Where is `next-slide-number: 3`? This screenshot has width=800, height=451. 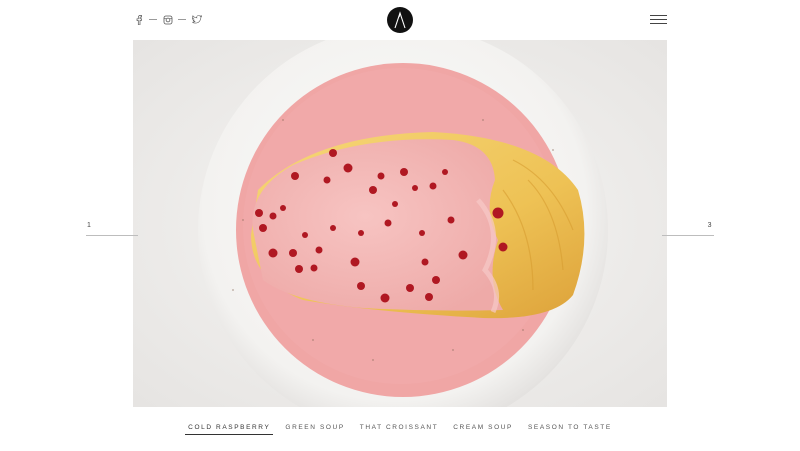 next-slide-number: 3 is located at coordinates (709, 225).